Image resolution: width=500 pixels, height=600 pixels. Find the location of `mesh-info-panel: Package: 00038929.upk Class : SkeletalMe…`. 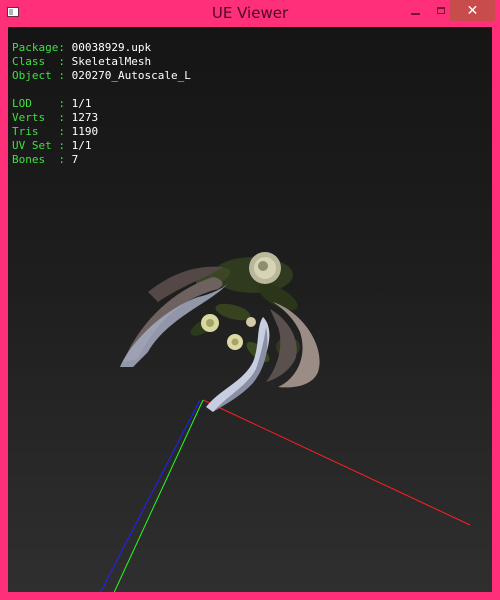

mesh-info-panel: Package: 00038929.upk Class : SkeletalMe… is located at coordinates (101, 104).